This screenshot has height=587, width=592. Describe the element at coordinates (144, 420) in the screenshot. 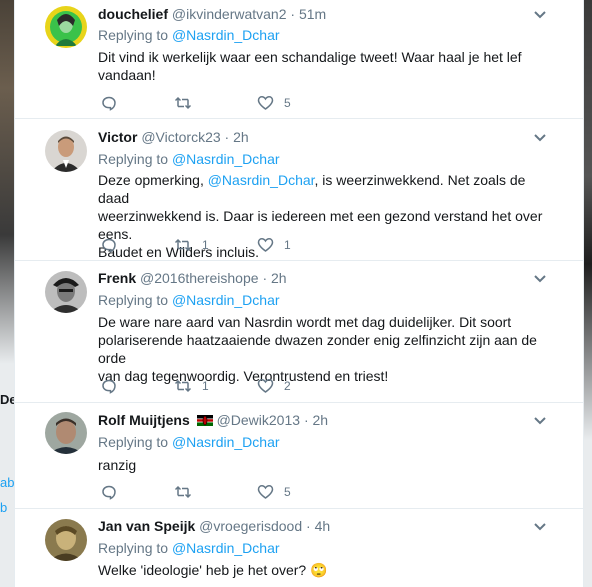

I see `display-name: Rolf Muijtjens` at that location.